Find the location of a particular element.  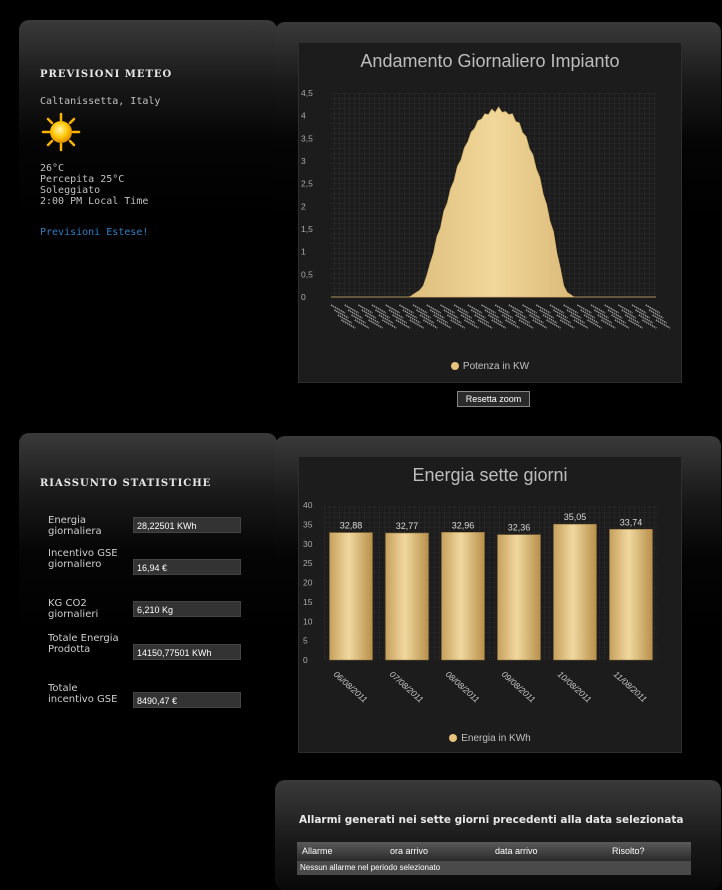

bar-10/08/2011 is located at coordinates (575, 592).